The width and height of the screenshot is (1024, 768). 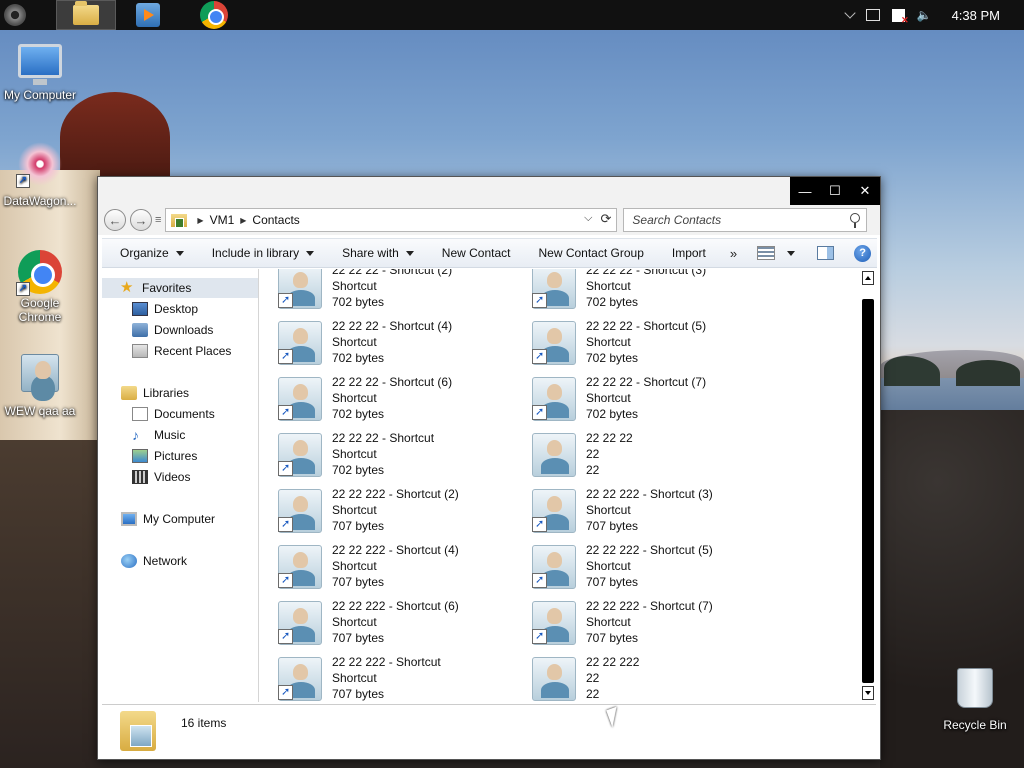 I want to click on forward-button: →, so click(x=141, y=220).